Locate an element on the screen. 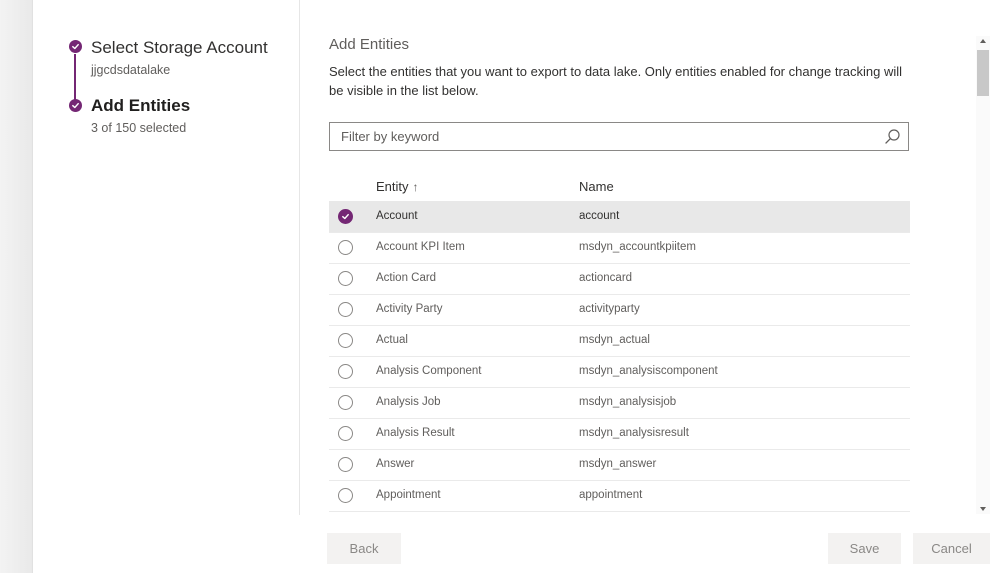 Image resolution: width=1007 pixels, height=573 pixels. column-header-name: Name is located at coordinates (596, 186).